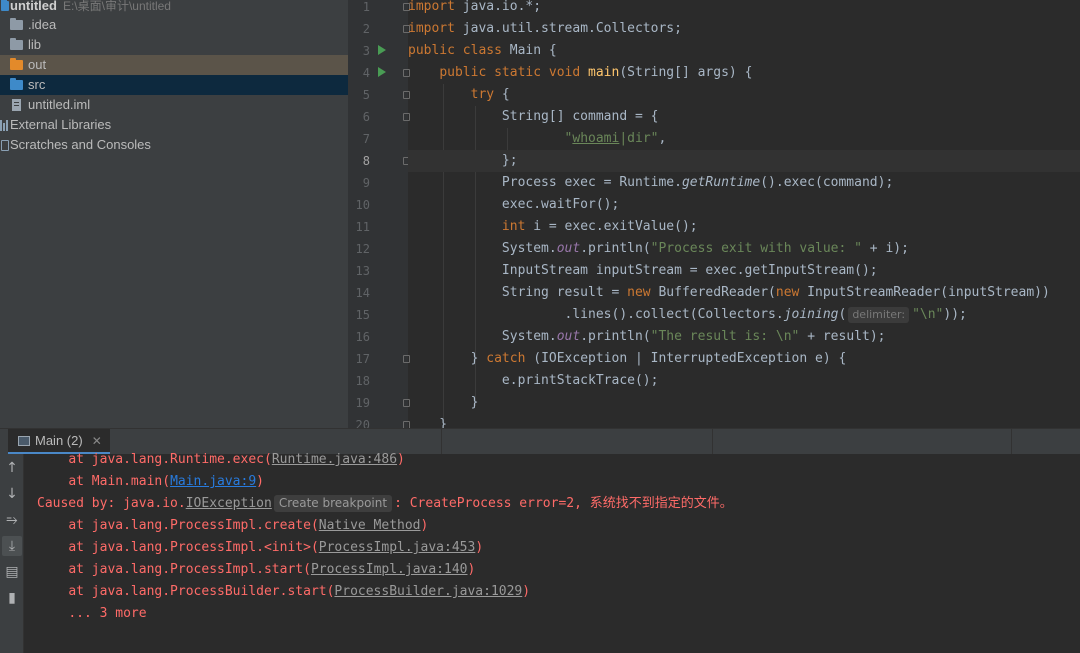 The height and width of the screenshot is (653, 1080). What do you see at coordinates (174, 8) in the screenshot?
I see `tree-root-untitled: untitled E:\桌面\审计\untitled` at bounding box center [174, 8].